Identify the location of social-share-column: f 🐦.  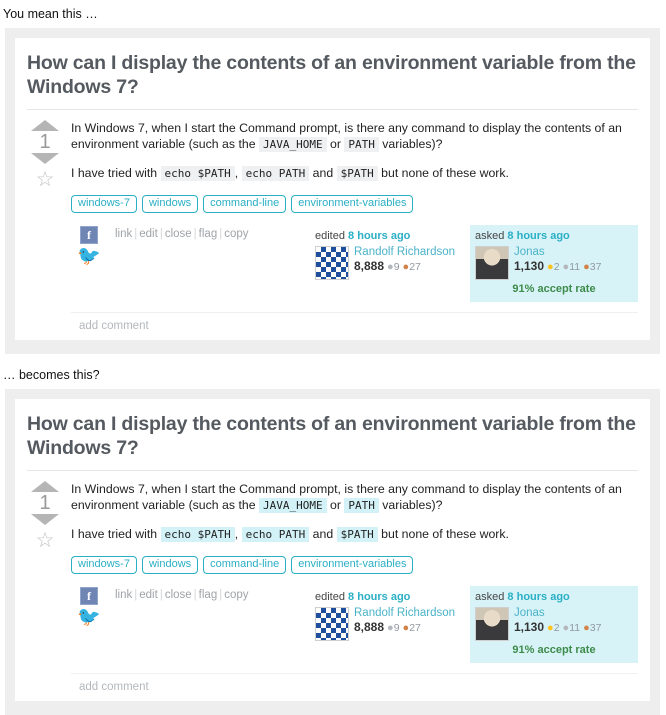
(89, 606).